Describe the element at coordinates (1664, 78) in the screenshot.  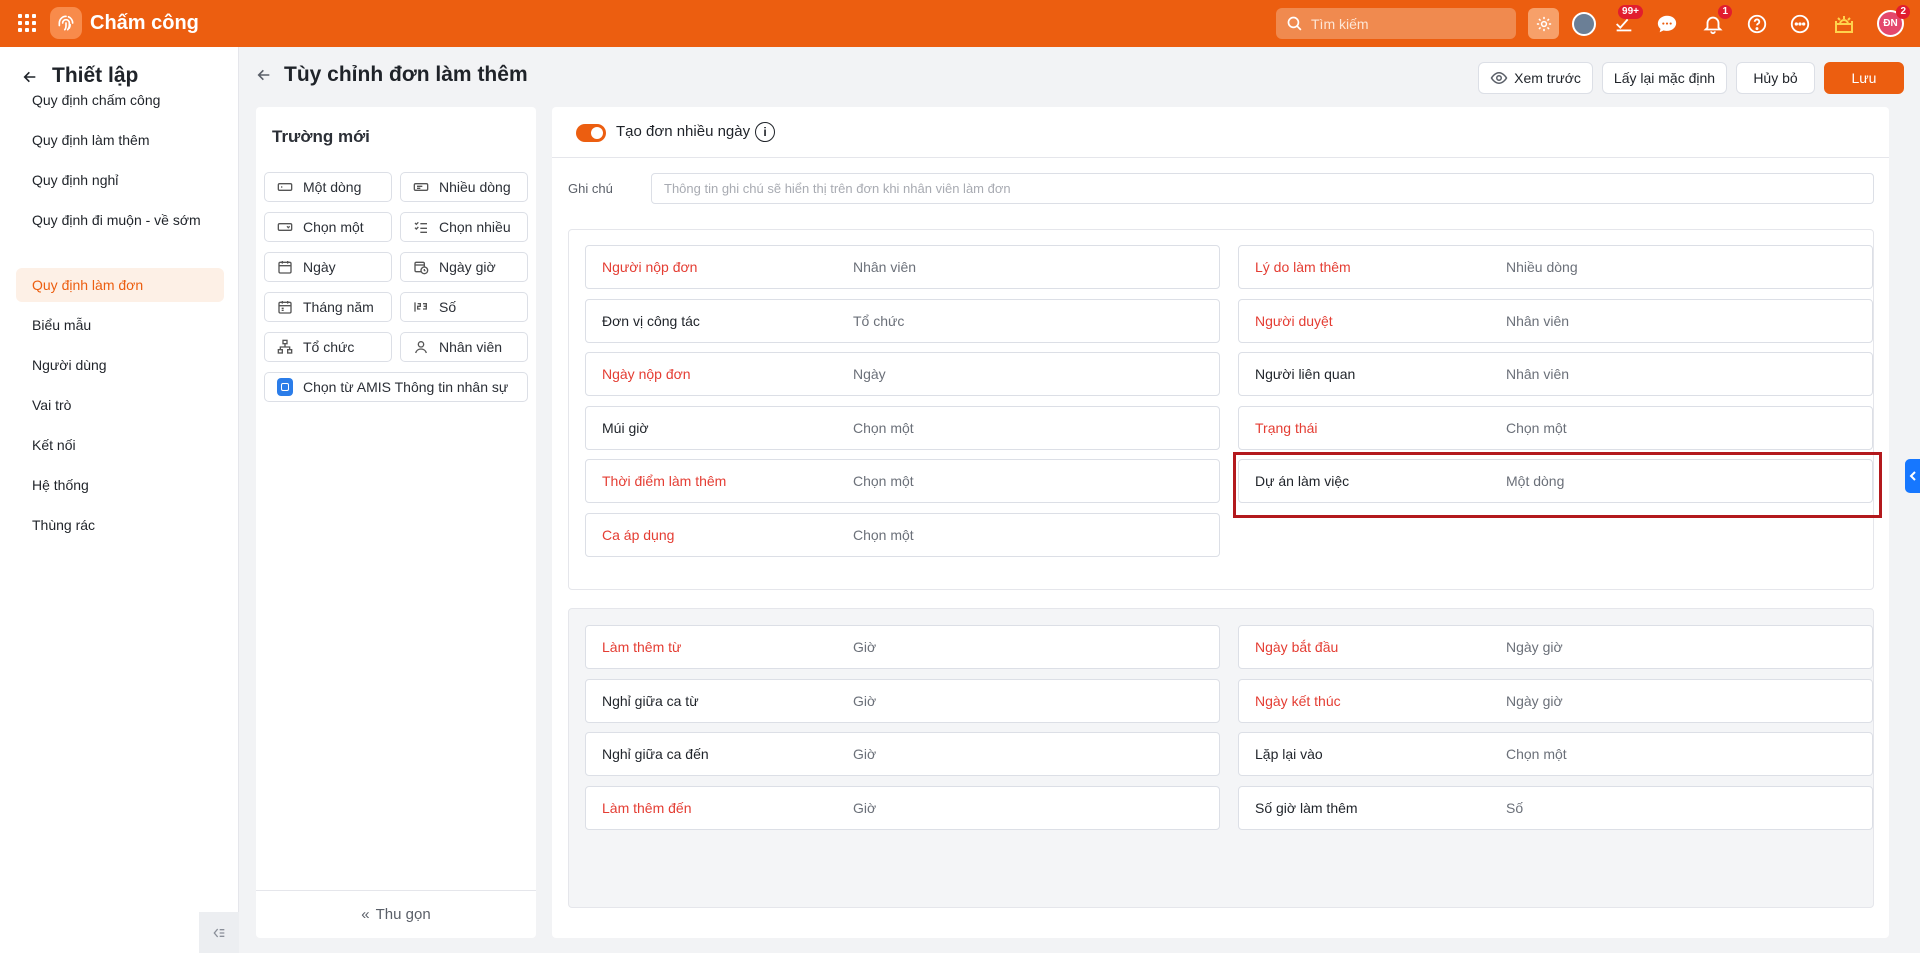
I see `reset-default-button: Lấy lại mặc định` at that location.